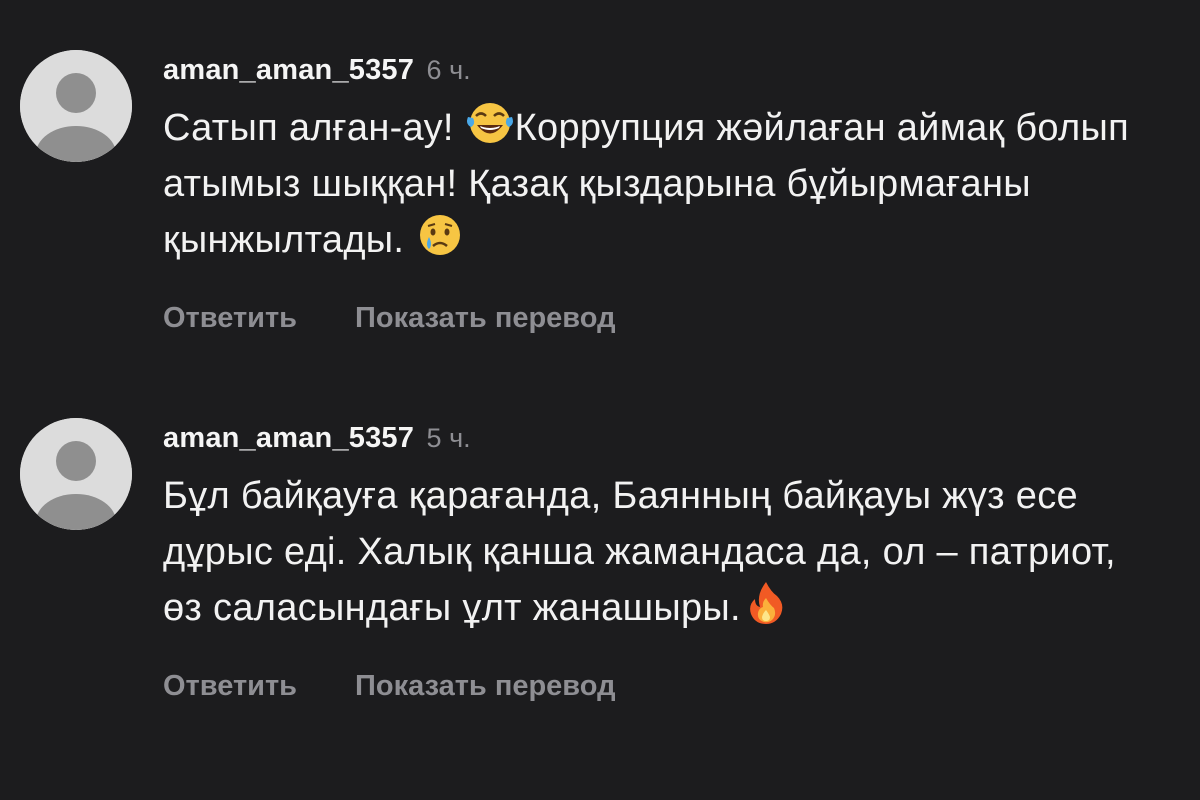 This screenshot has height=800, width=1200. What do you see at coordinates (448, 70) in the screenshot?
I see `timestamp: 6 ч.` at bounding box center [448, 70].